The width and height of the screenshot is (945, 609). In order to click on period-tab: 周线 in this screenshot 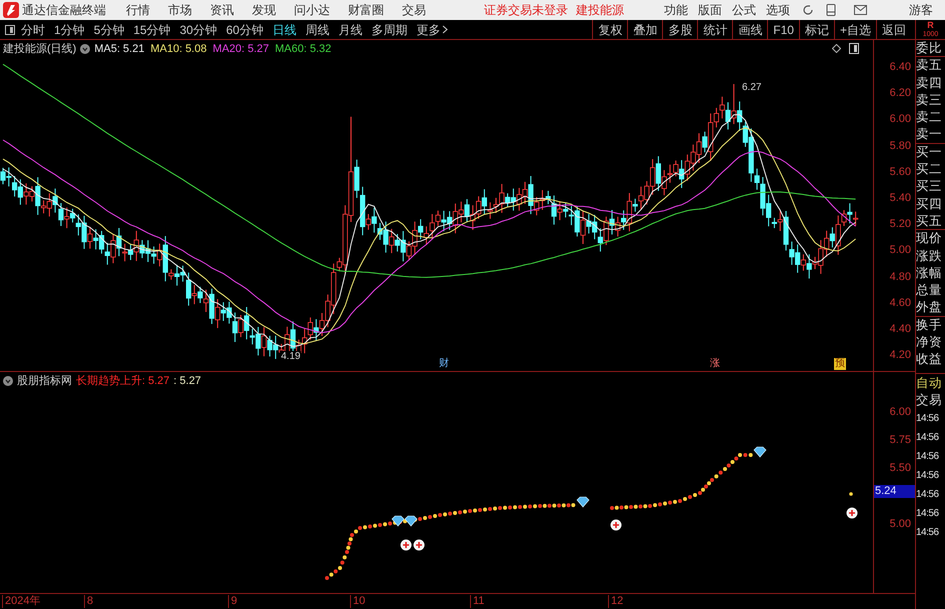, I will do `click(317, 29)`.